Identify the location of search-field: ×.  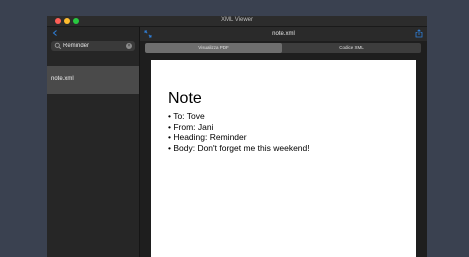
(93, 46).